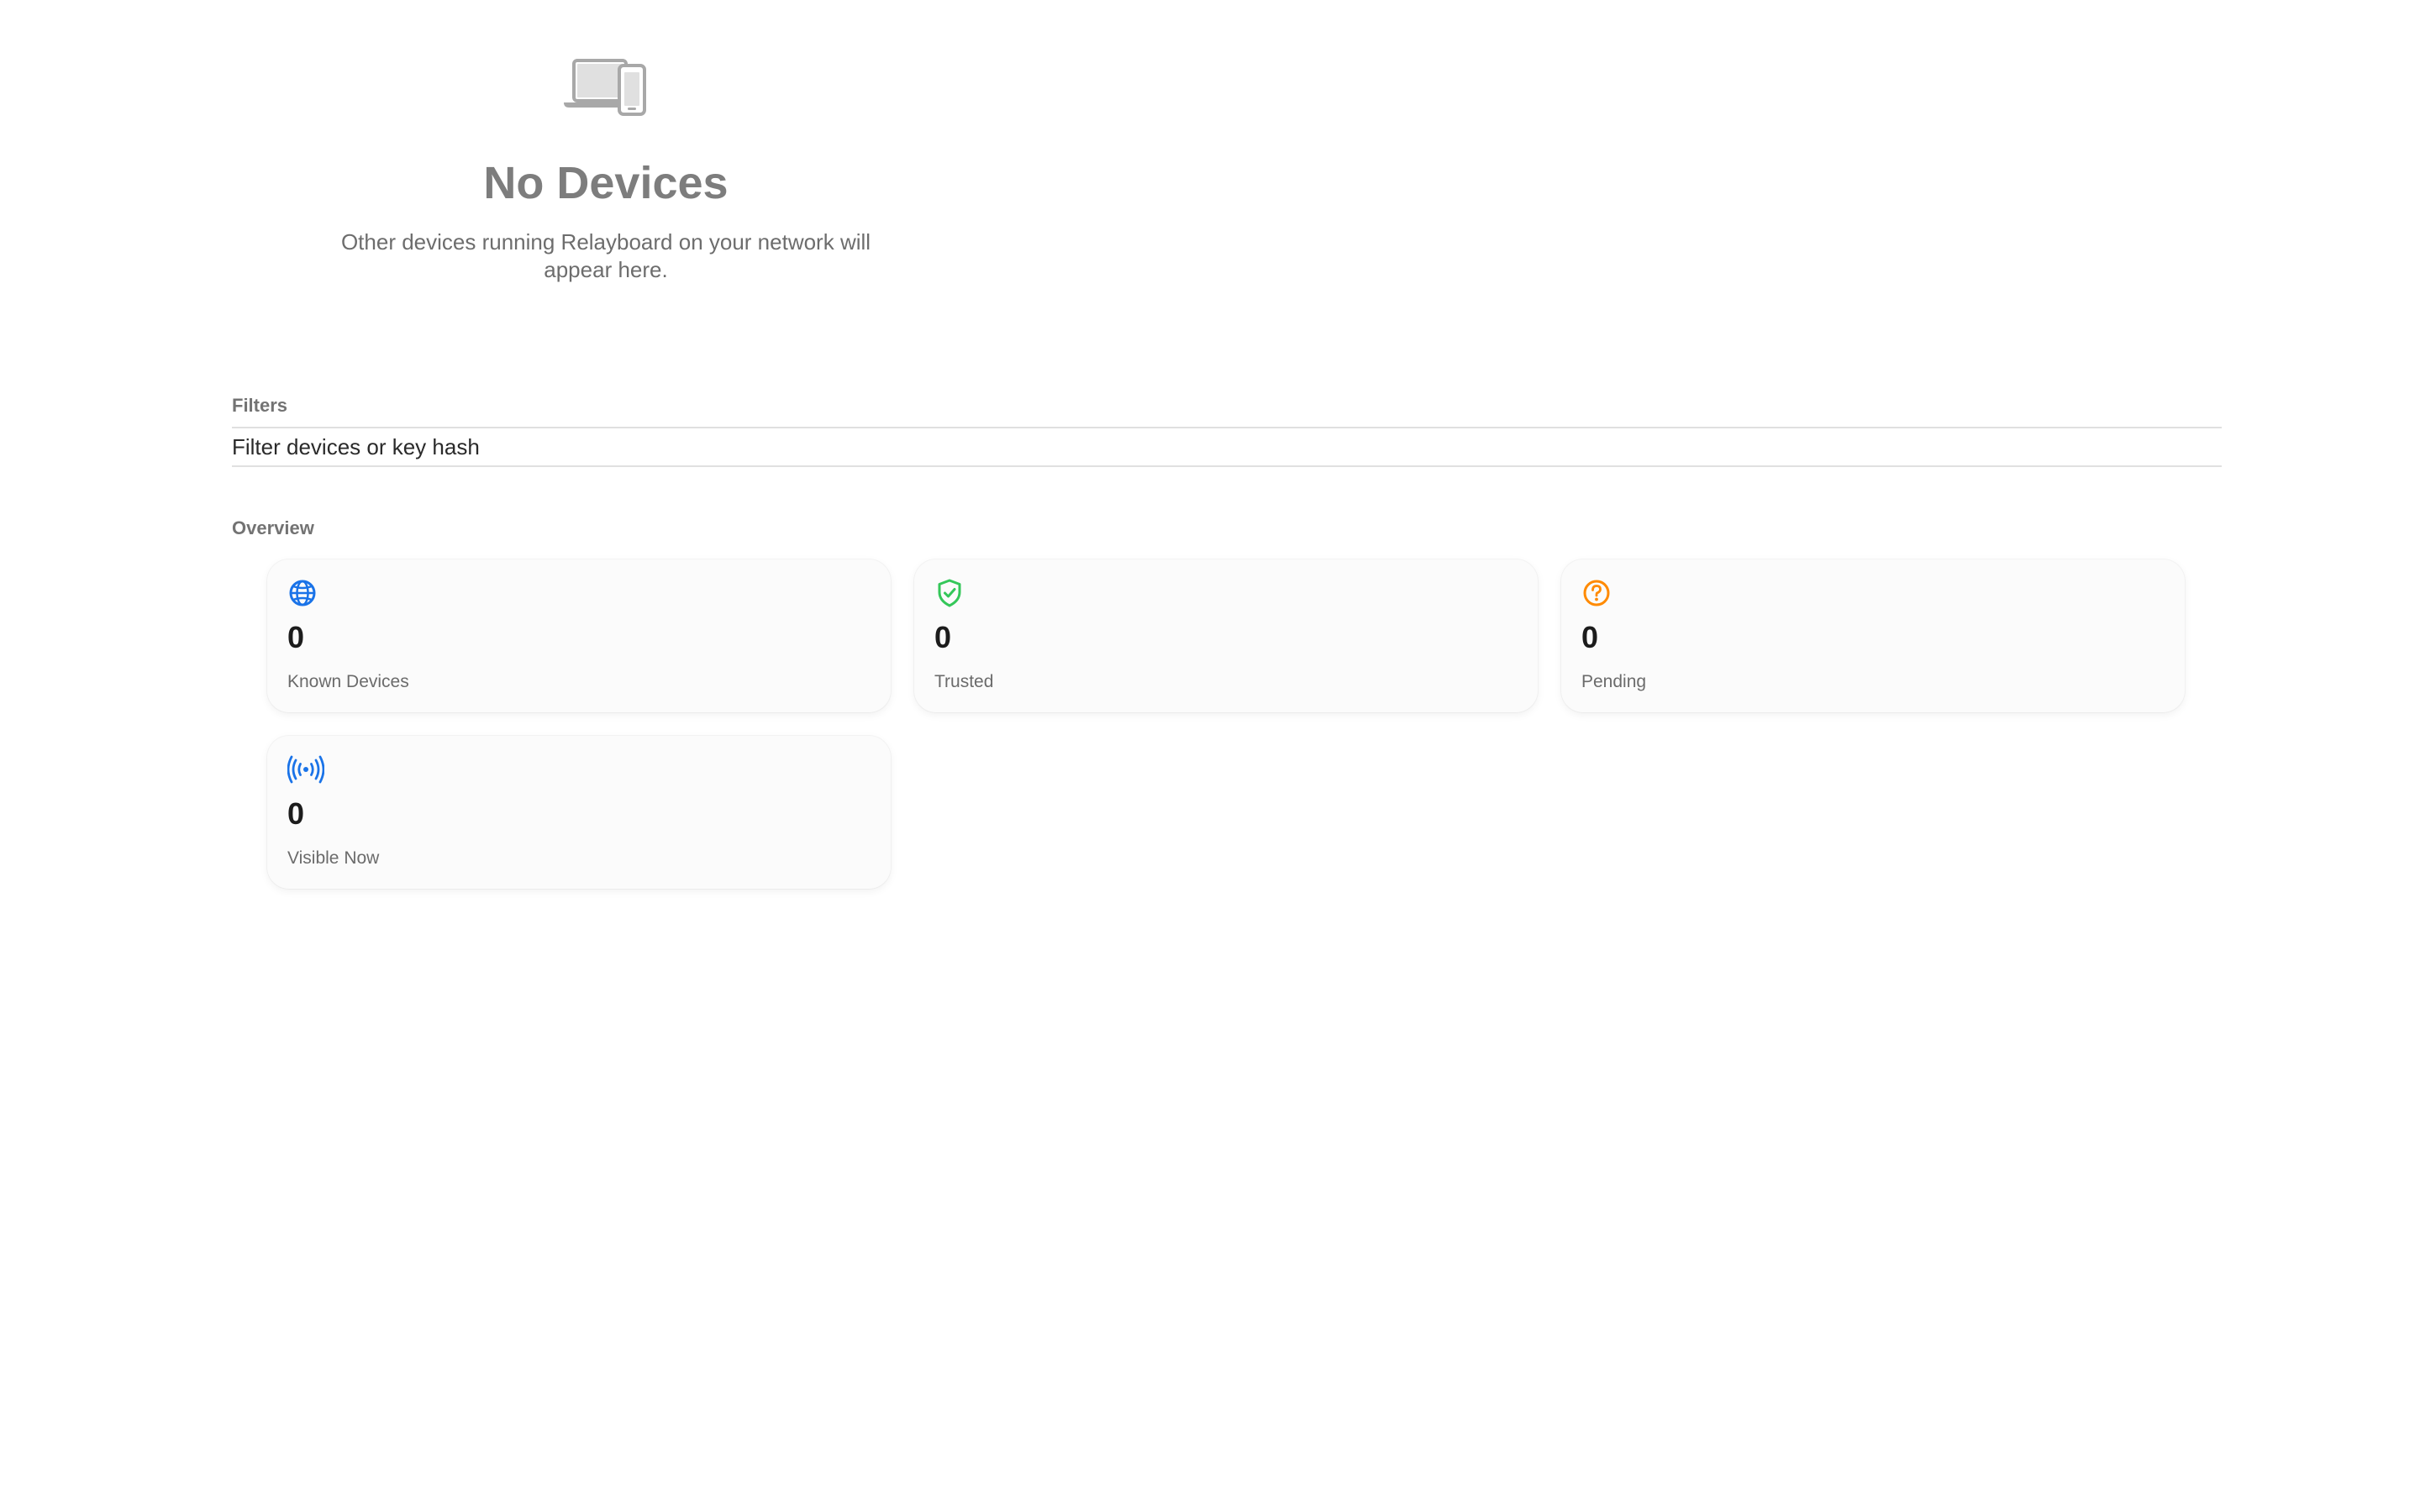 This screenshot has width=2420, height=1512. Describe the element at coordinates (1873, 635) in the screenshot. I see `pending-card: 0 Pending` at that location.